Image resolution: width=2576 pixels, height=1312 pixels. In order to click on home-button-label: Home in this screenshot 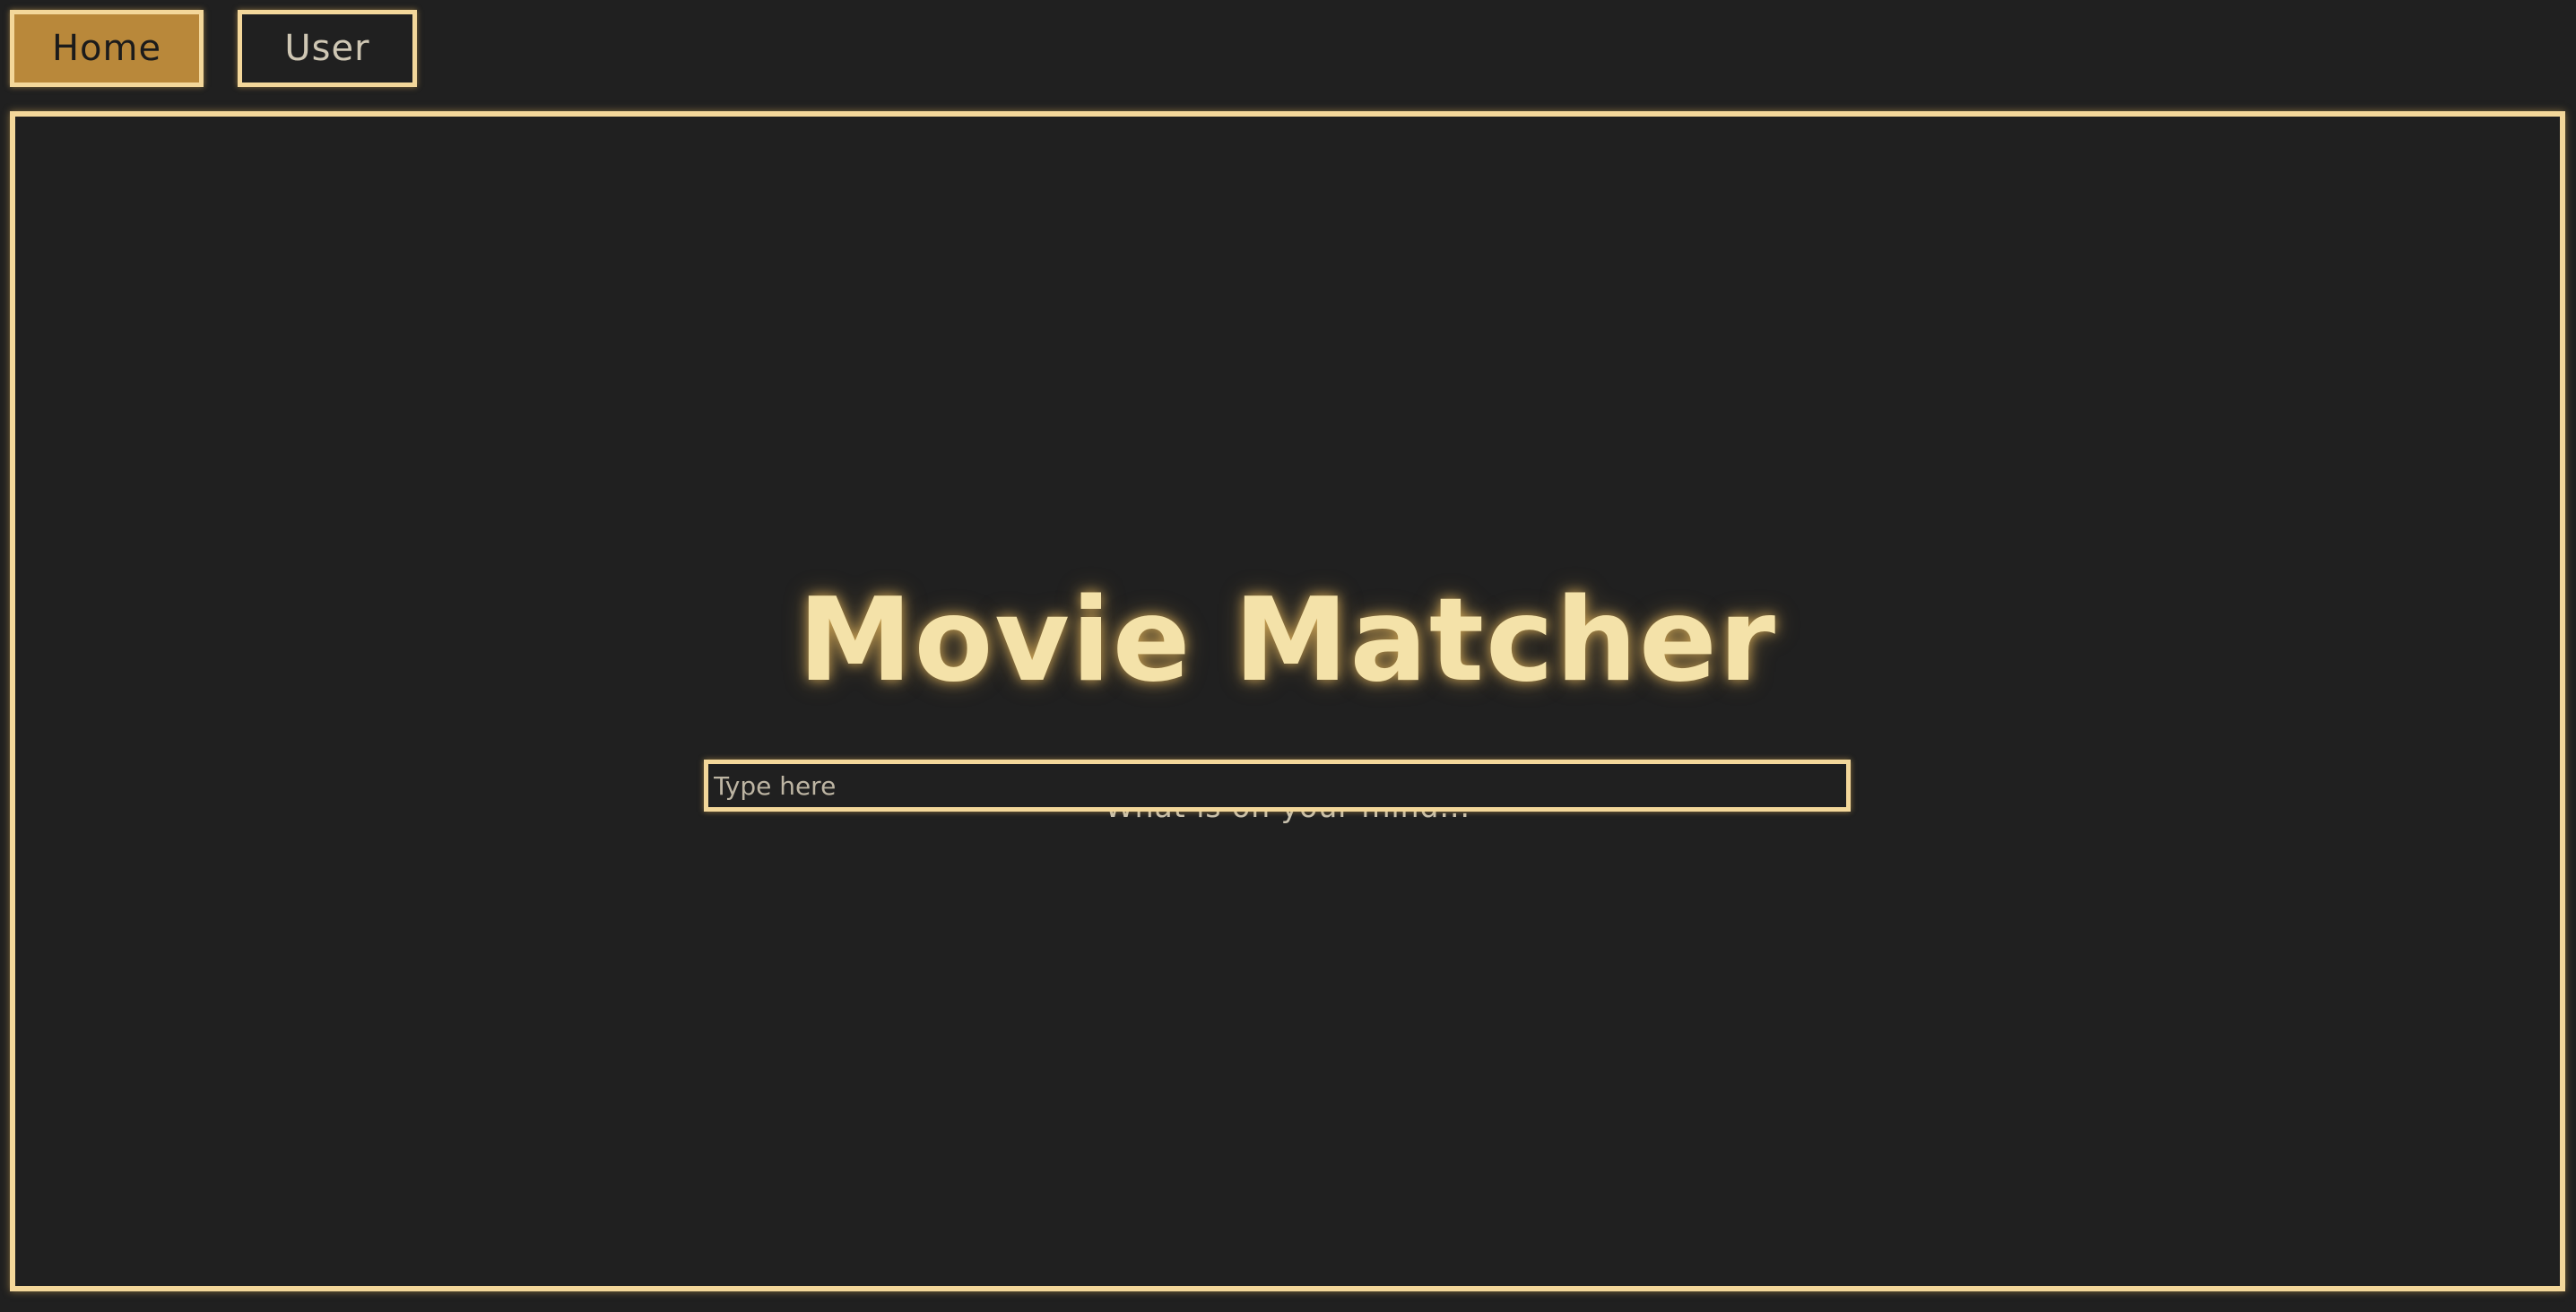, I will do `click(106, 48)`.